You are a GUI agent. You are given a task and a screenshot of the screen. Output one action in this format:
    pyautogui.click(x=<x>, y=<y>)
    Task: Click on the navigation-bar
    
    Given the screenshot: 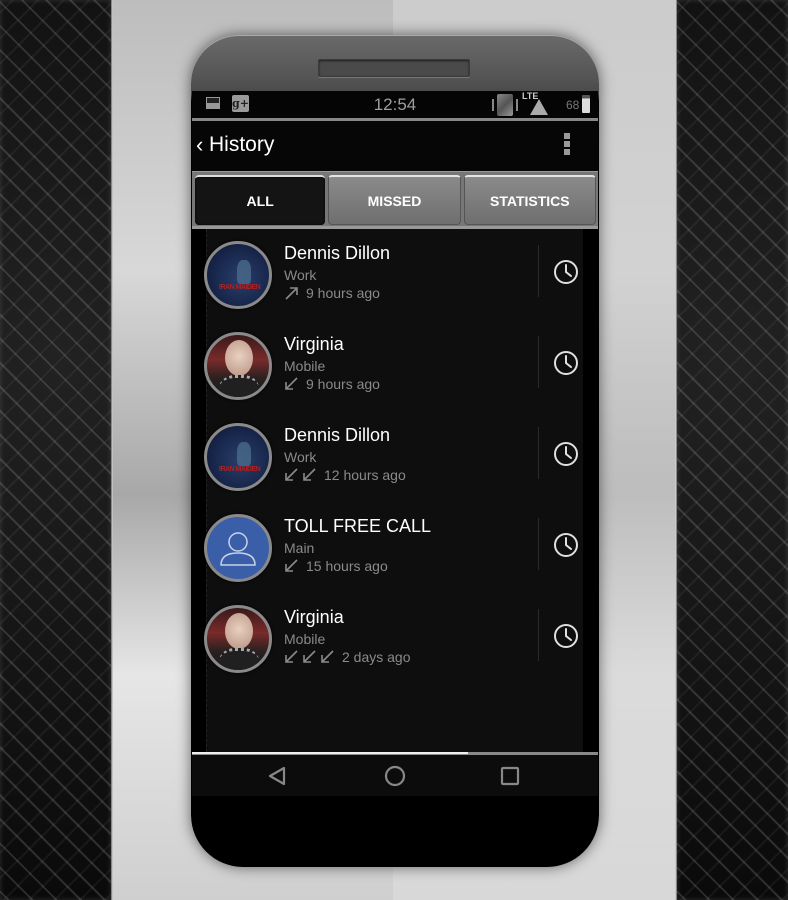 What is the action you would take?
    pyautogui.click(x=395, y=775)
    